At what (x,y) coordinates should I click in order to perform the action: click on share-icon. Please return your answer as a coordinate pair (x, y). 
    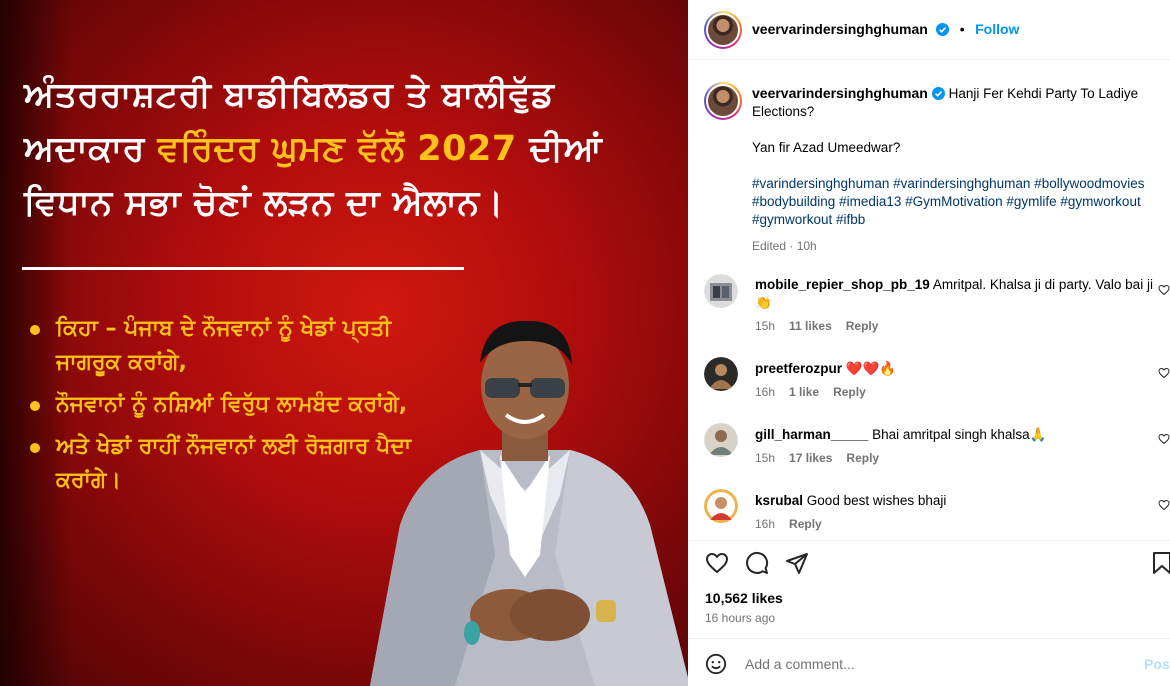
    Looking at the image, I should click on (797, 563).